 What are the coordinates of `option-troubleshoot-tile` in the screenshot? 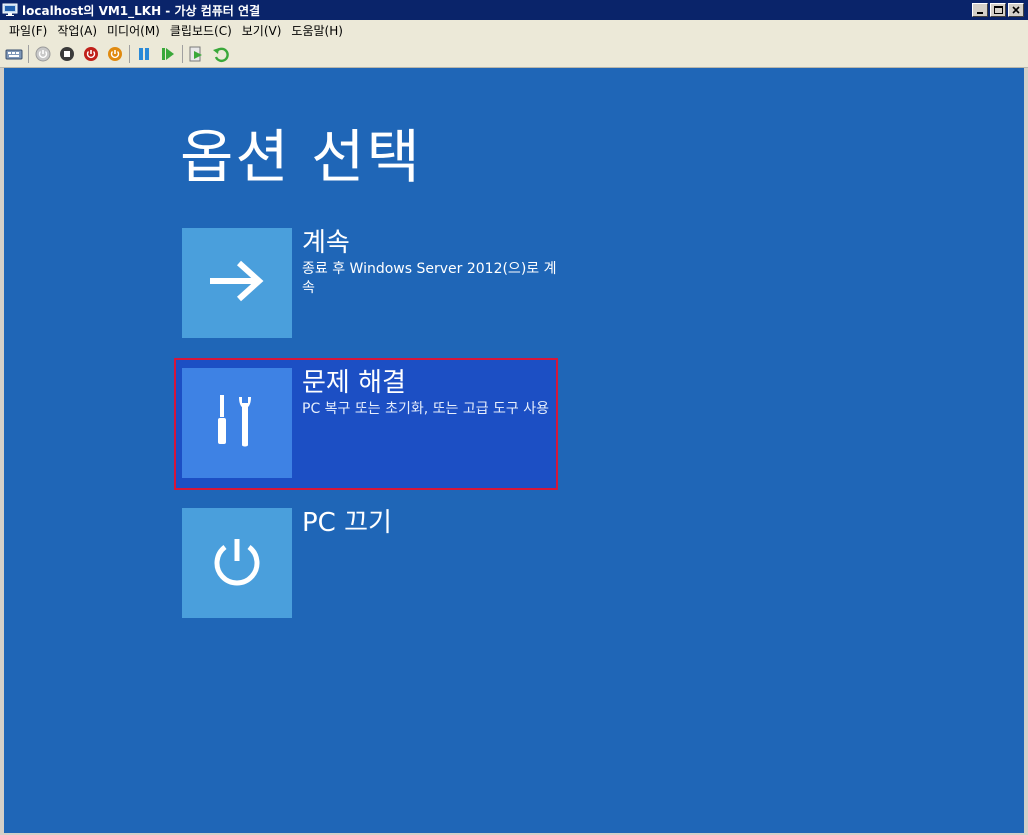 It's located at (237, 423).